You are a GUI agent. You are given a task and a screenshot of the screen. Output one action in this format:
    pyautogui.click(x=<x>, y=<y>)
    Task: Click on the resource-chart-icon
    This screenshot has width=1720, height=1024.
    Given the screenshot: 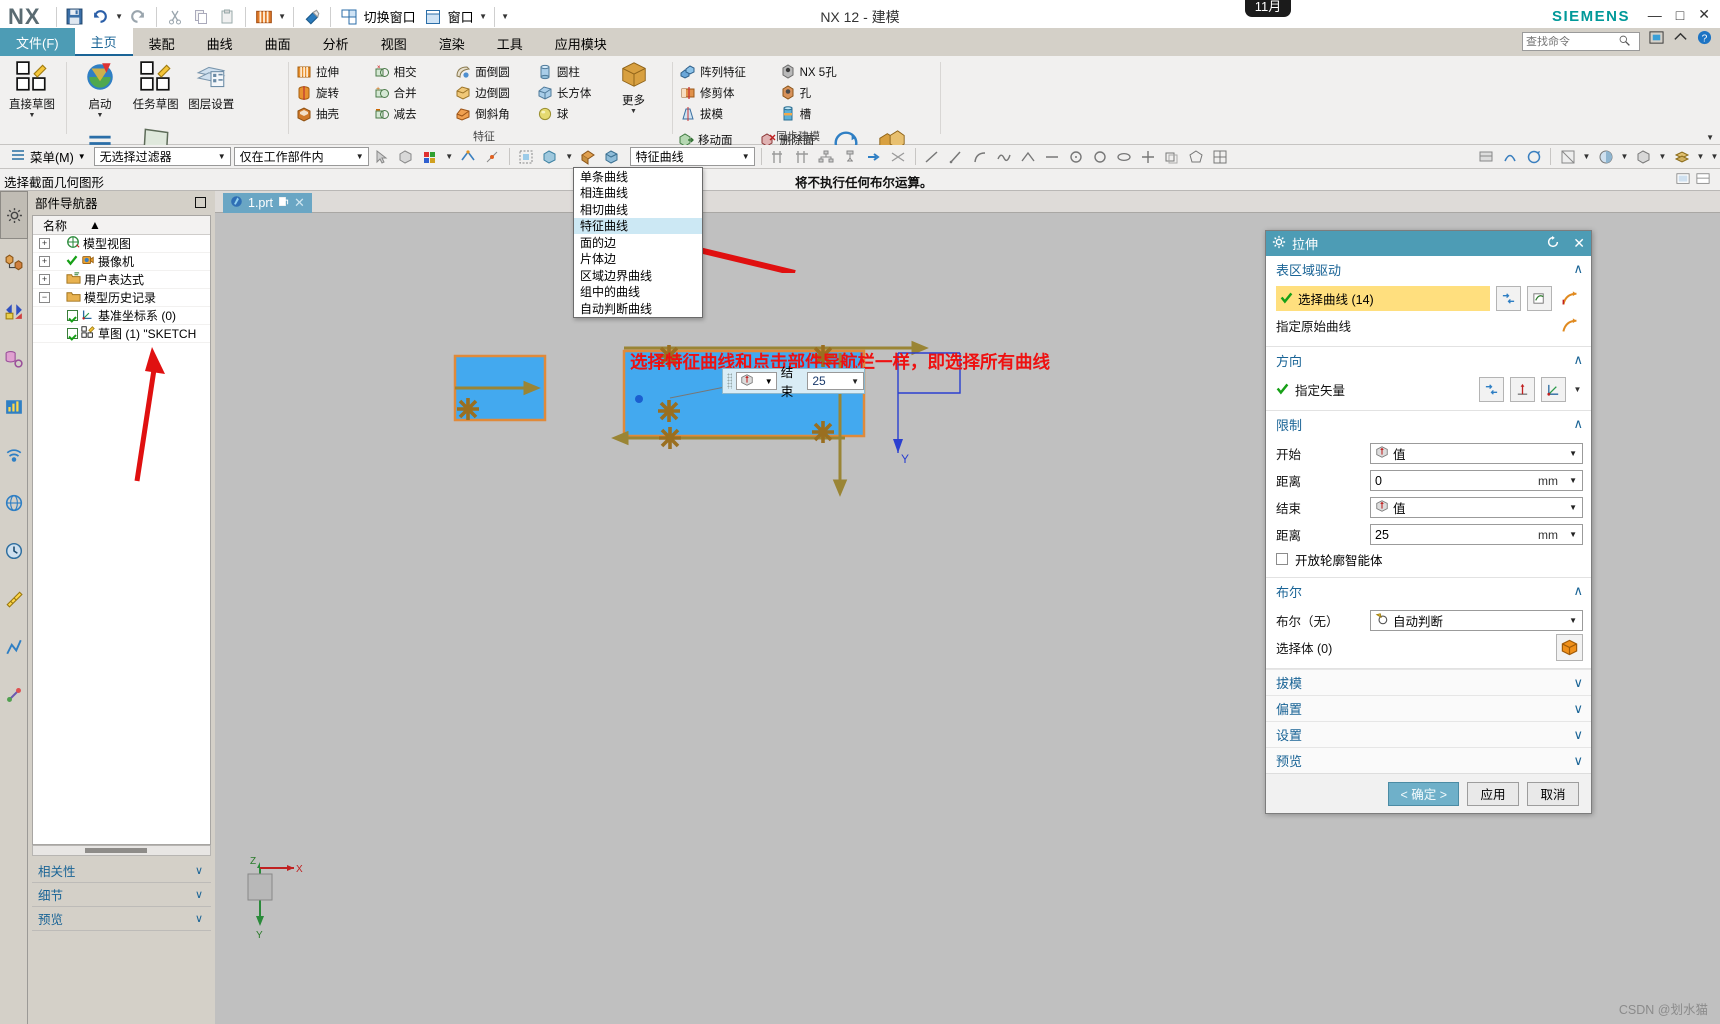 What is the action you would take?
    pyautogui.click(x=14, y=407)
    